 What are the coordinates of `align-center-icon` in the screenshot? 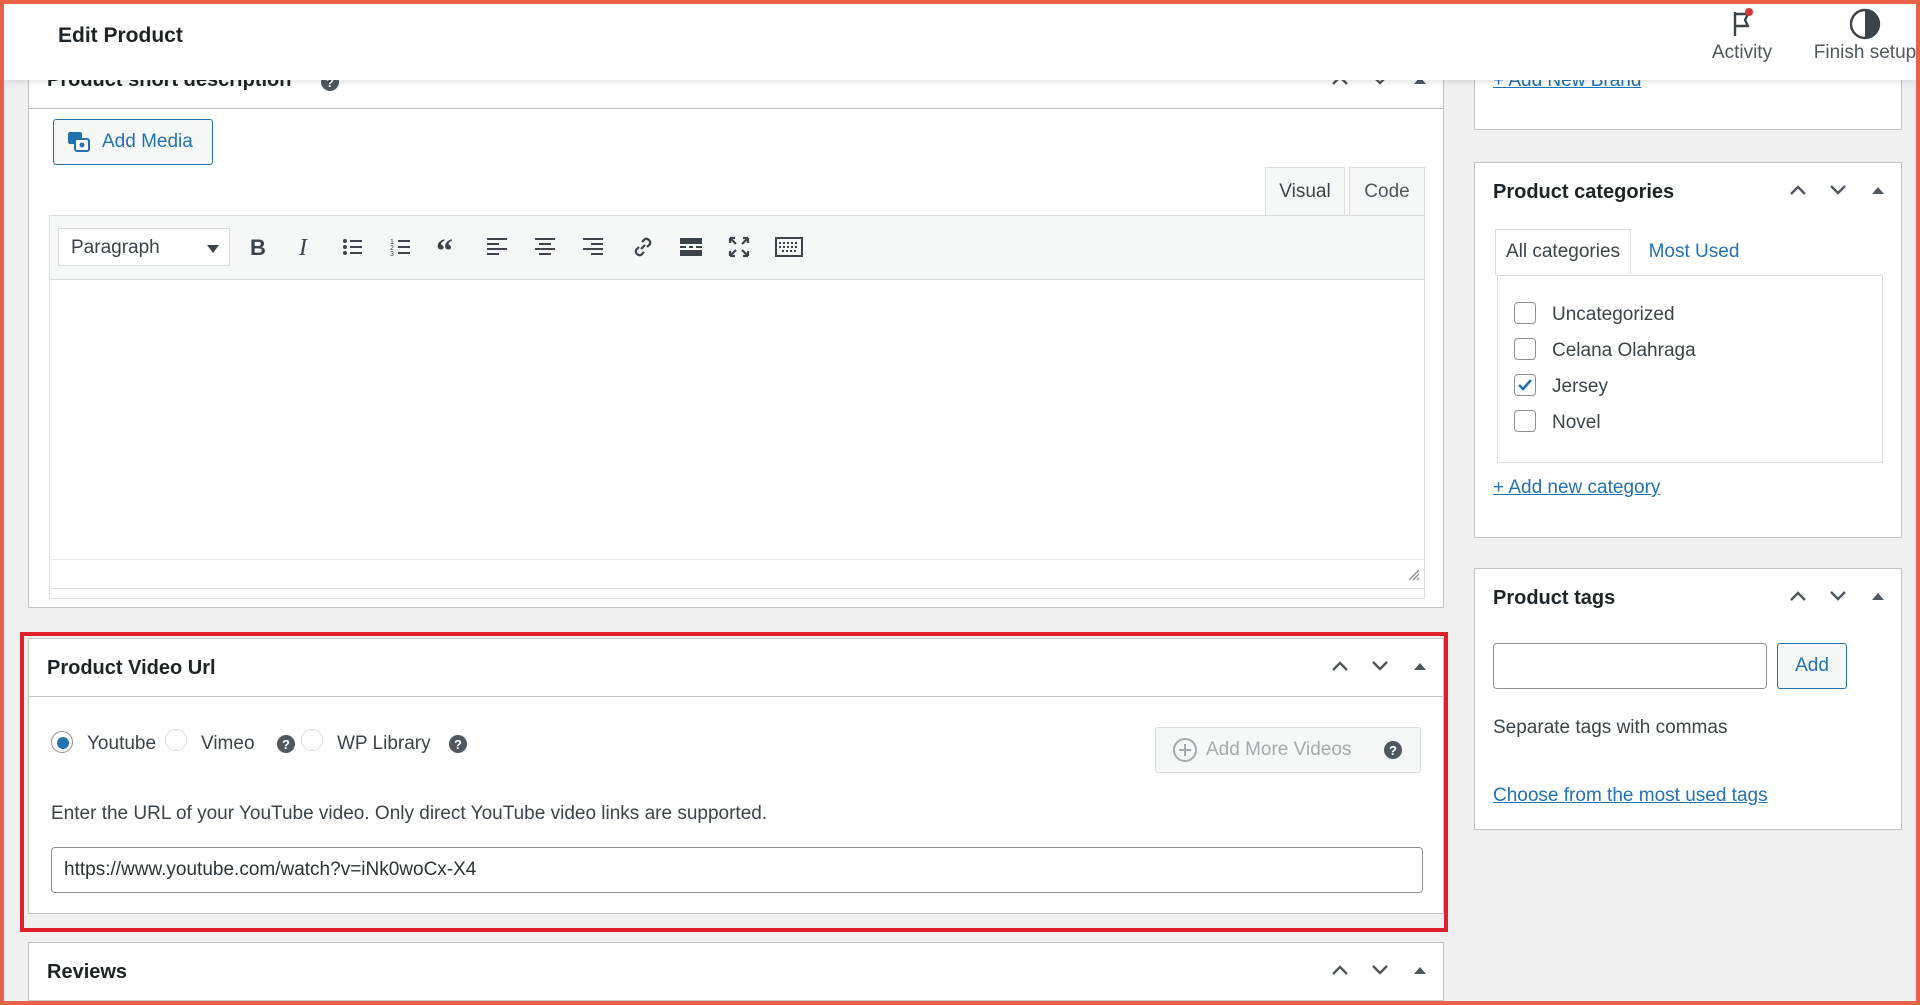 It's located at (545, 247).